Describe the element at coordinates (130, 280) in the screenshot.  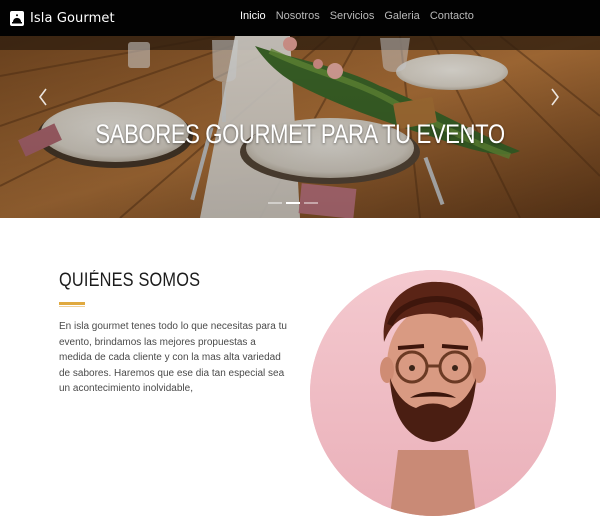
I see `about-title: QUIÉNES SOMOS` at that location.